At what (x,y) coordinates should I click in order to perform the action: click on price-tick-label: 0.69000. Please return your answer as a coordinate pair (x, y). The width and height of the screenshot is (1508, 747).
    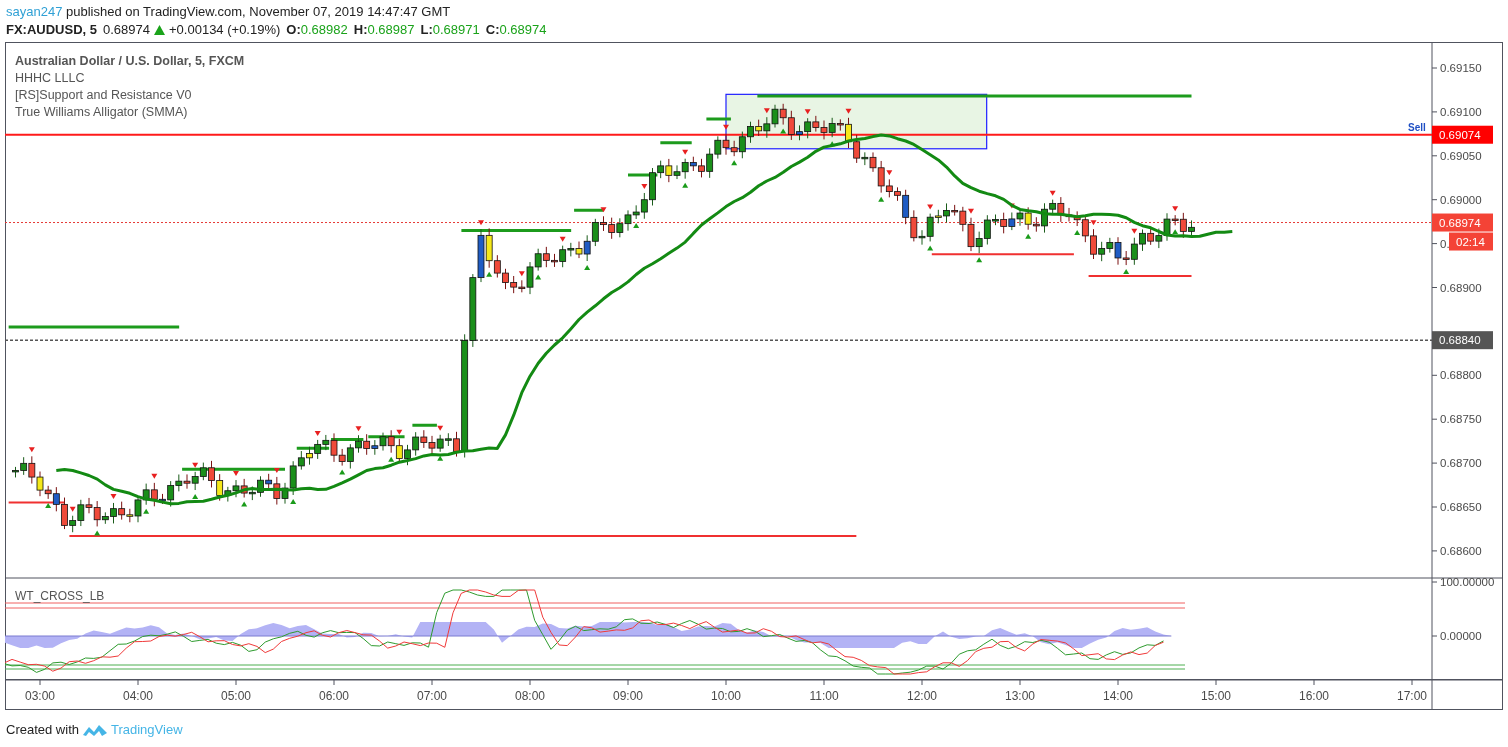
    Looking at the image, I should click on (1461, 199).